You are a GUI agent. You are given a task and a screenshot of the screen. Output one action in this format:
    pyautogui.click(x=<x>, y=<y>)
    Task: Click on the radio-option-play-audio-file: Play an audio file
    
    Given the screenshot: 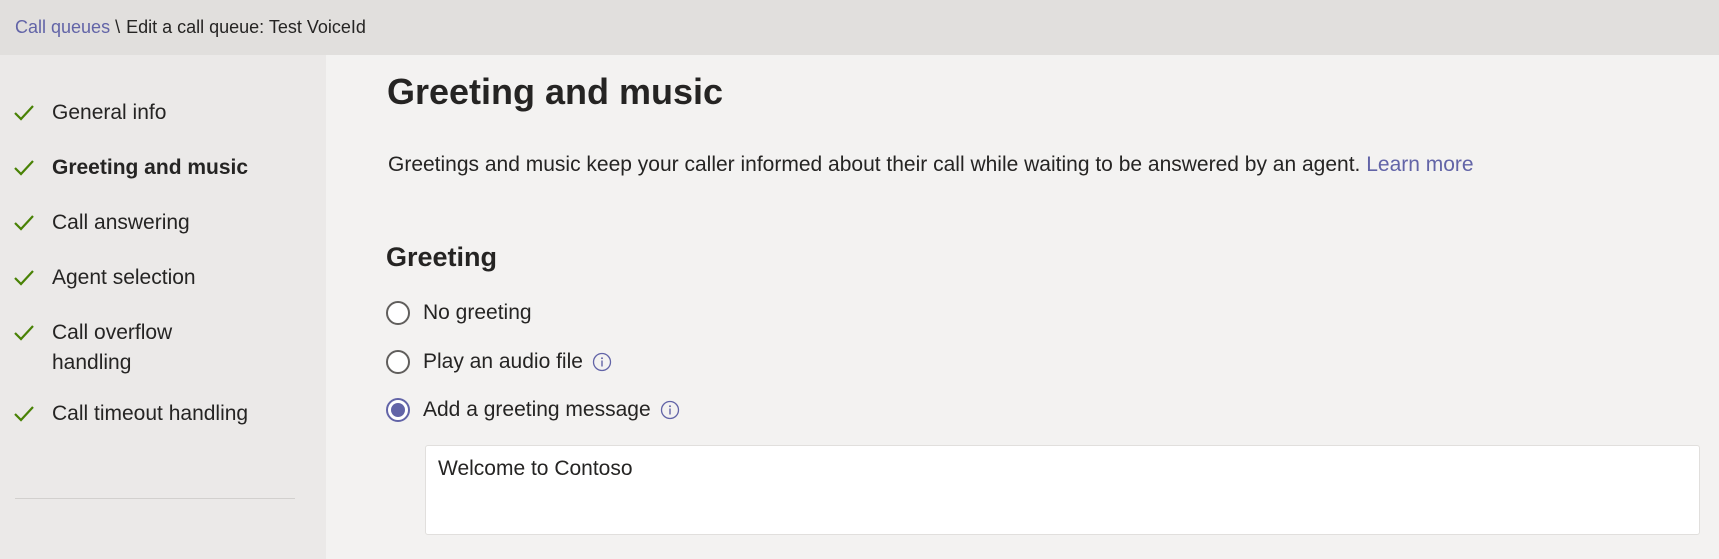 What is the action you would take?
    pyautogui.click(x=499, y=362)
    